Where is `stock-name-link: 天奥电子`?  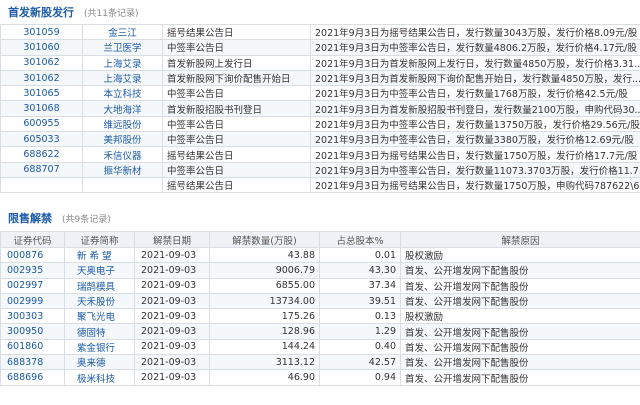 stock-name-link: 天奥电子 is located at coordinates (99, 270).